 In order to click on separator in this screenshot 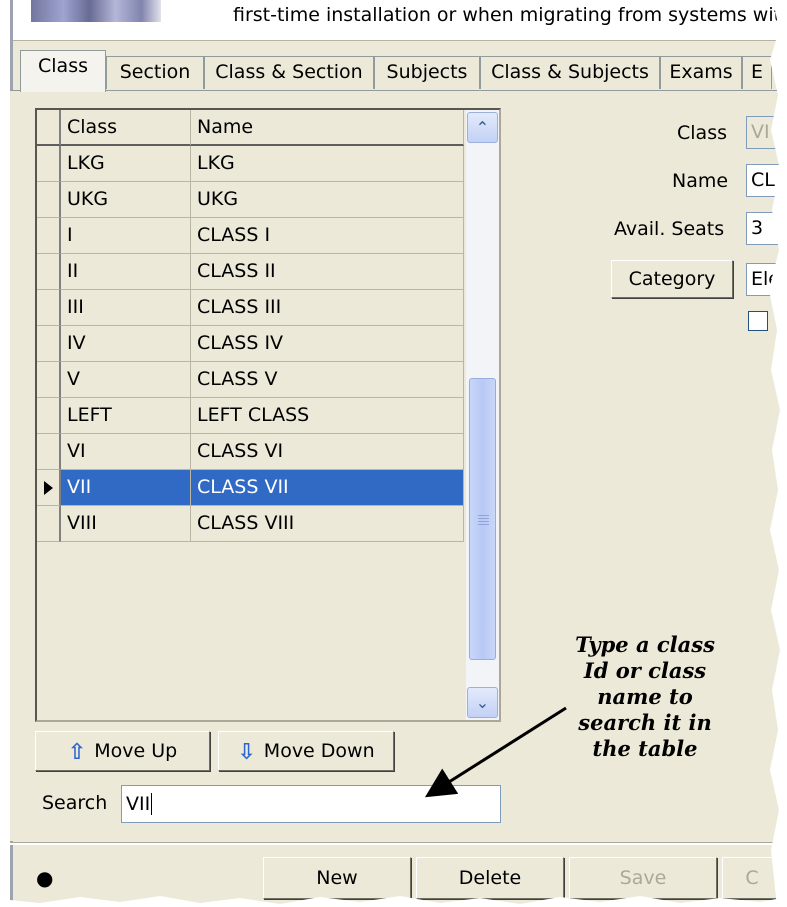, I will do `click(395, 843)`.